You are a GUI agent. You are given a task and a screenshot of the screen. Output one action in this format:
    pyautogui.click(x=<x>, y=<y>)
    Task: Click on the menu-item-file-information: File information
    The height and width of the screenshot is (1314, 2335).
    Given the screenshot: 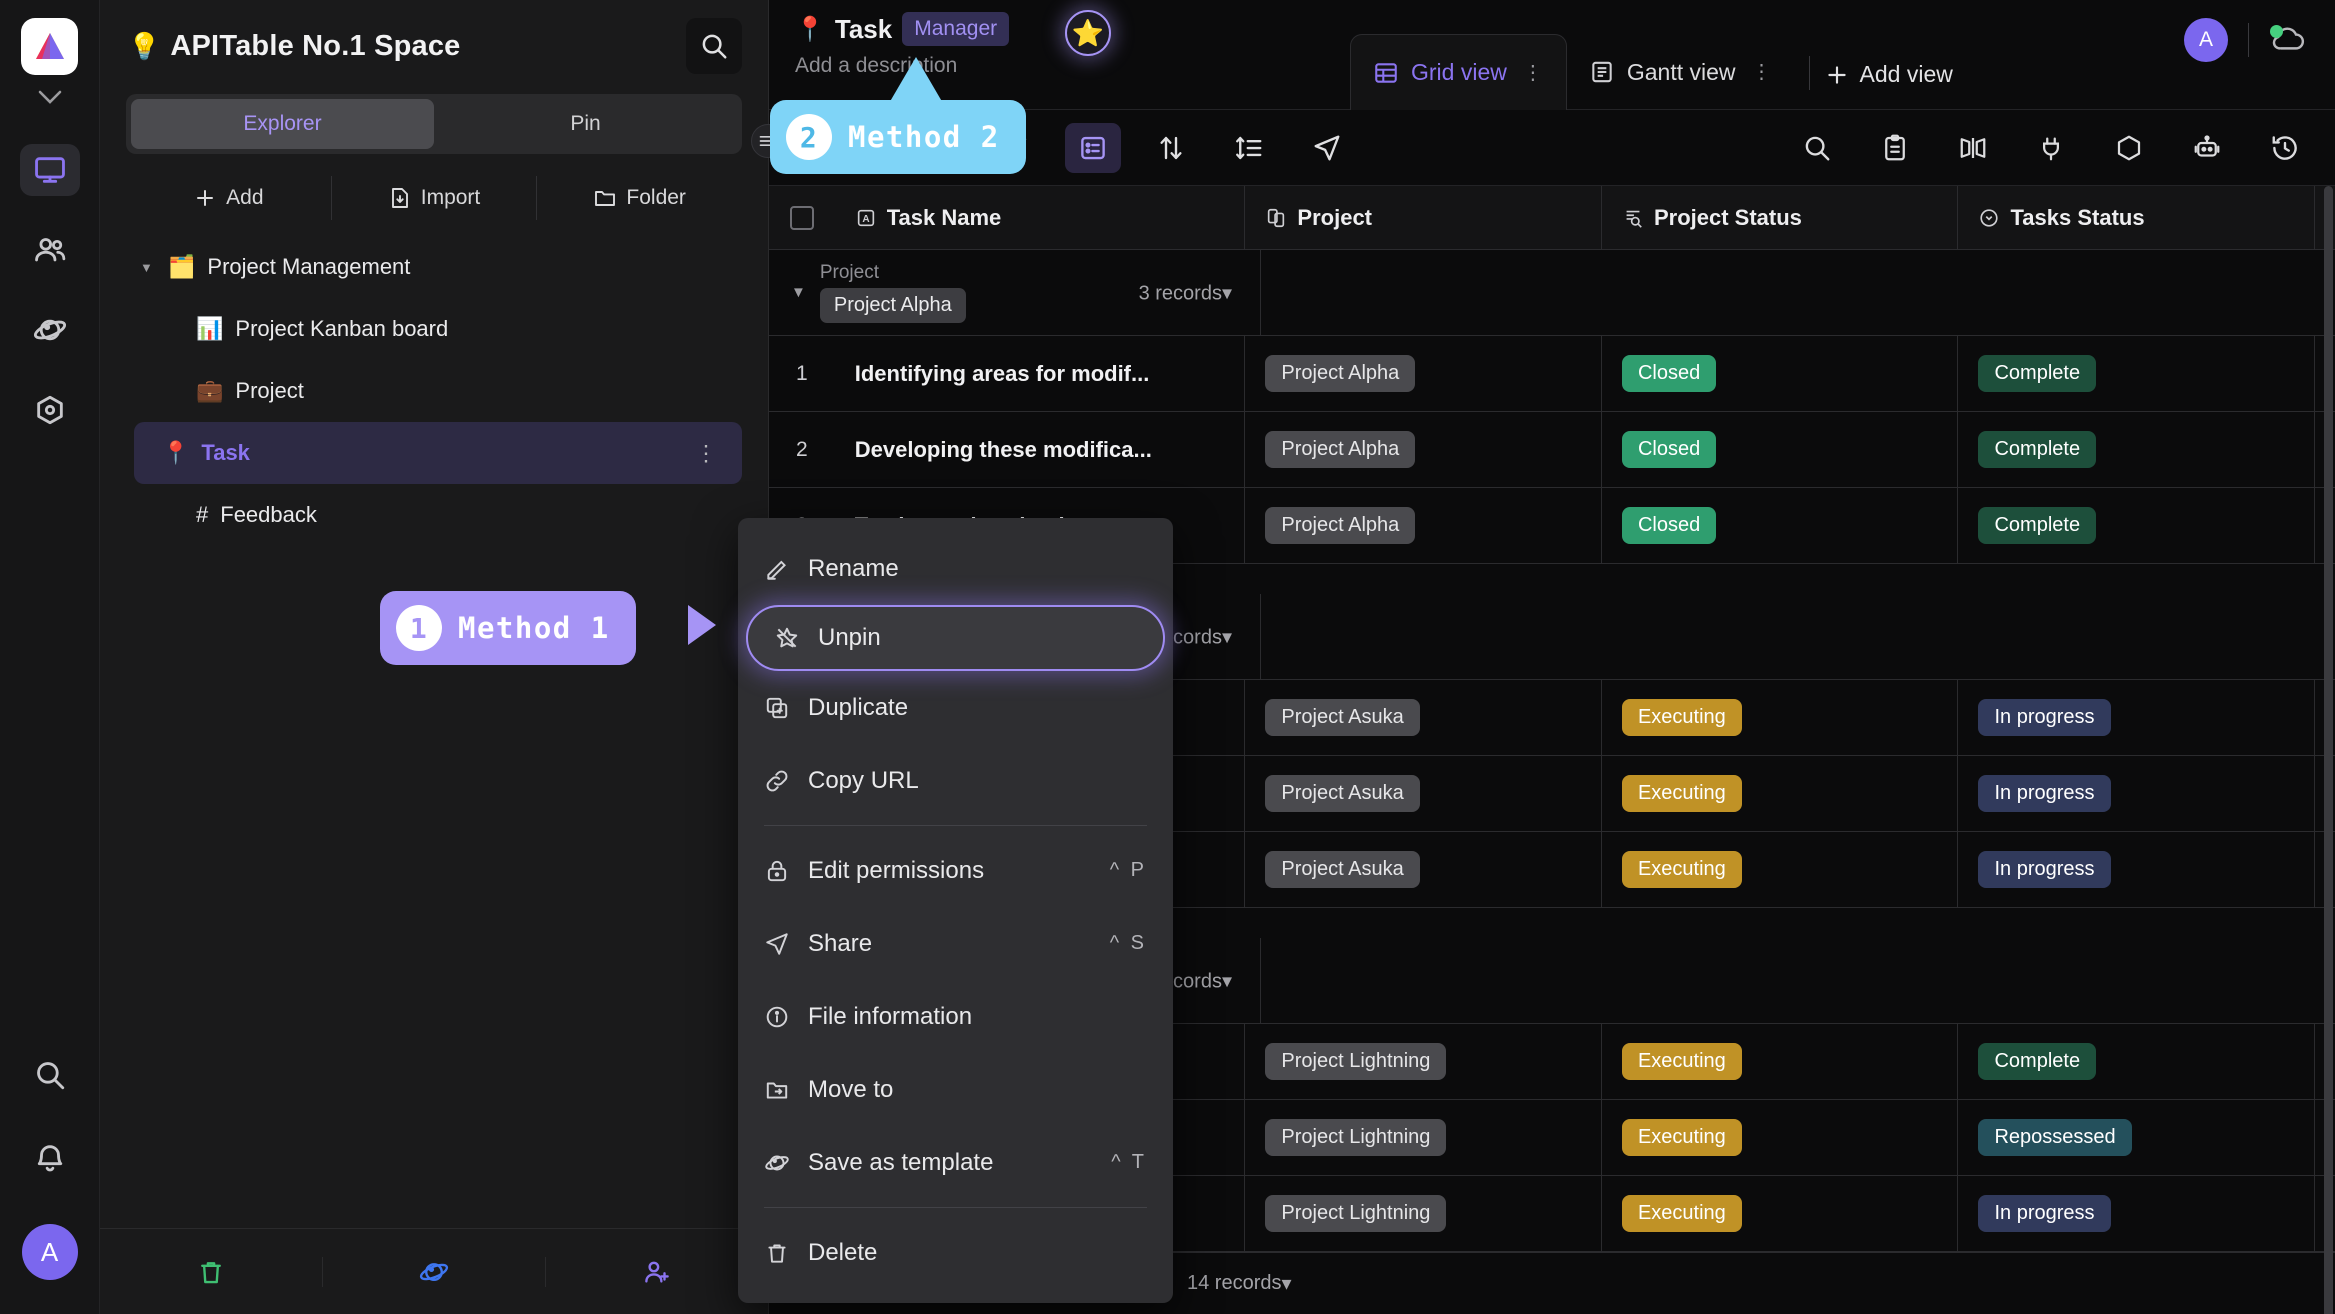 What is the action you would take?
    pyautogui.click(x=955, y=1016)
    